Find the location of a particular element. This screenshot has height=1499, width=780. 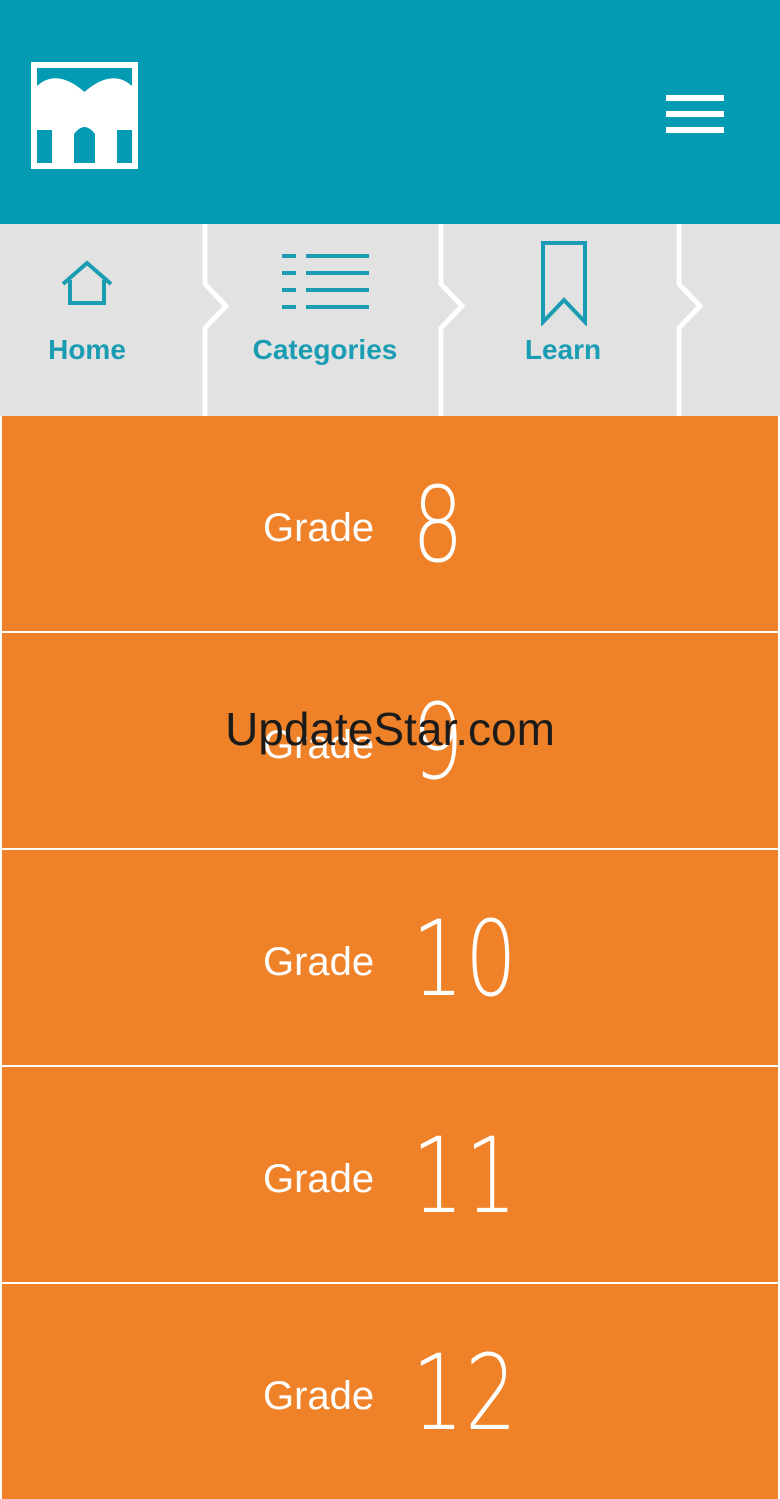

breadcrumb-label: Learn is located at coordinates (563, 349).